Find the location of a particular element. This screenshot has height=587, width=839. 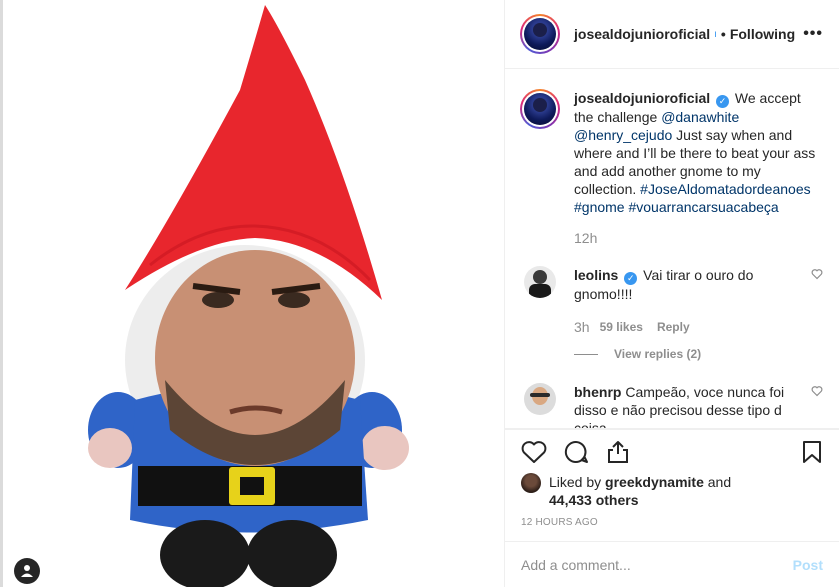

verified-icon: ı is located at coordinates (715, 34).